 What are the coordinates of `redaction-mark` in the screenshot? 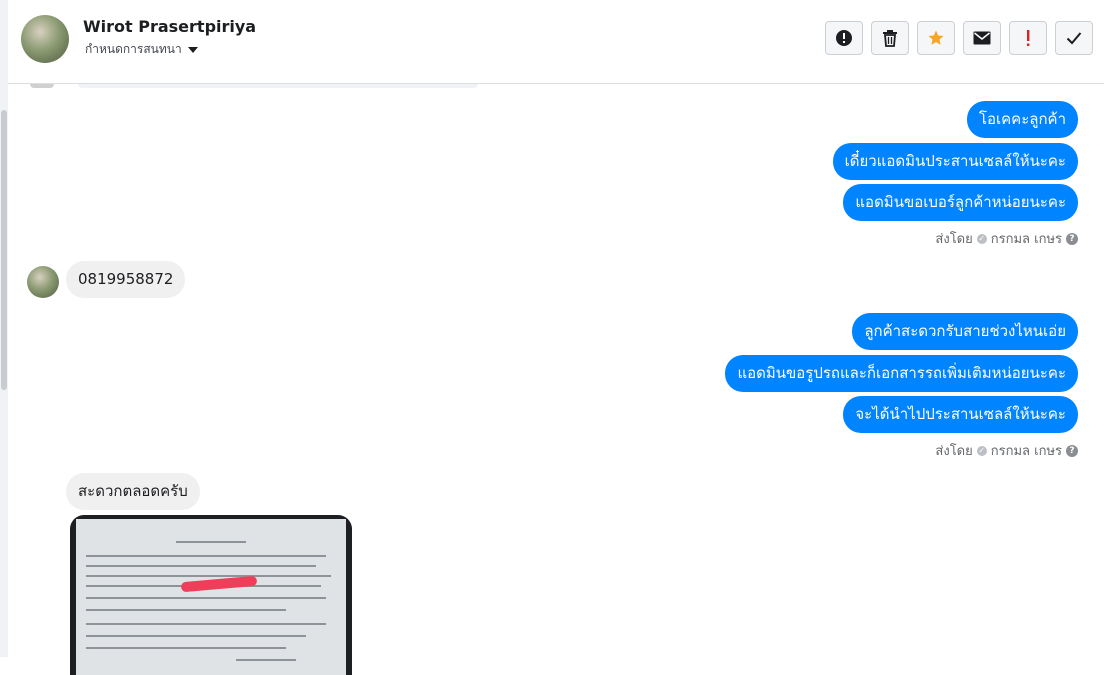 It's located at (219, 584).